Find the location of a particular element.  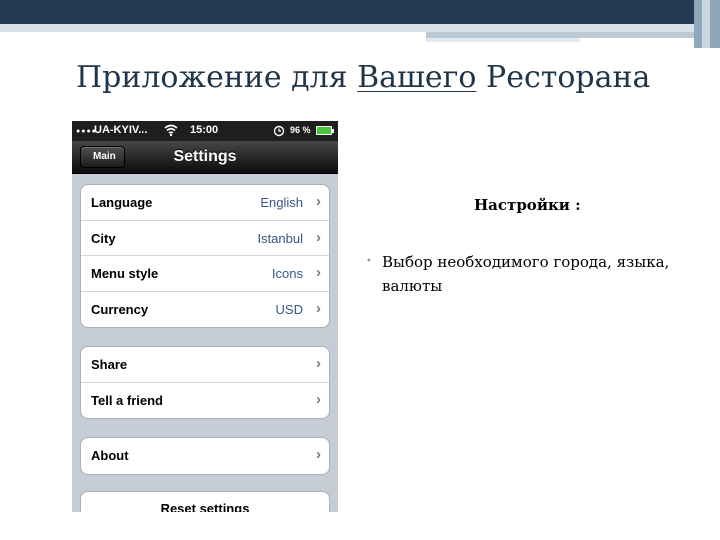

settings-row-tell-a-friend: Tell a friend › is located at coordinates (205, 401).